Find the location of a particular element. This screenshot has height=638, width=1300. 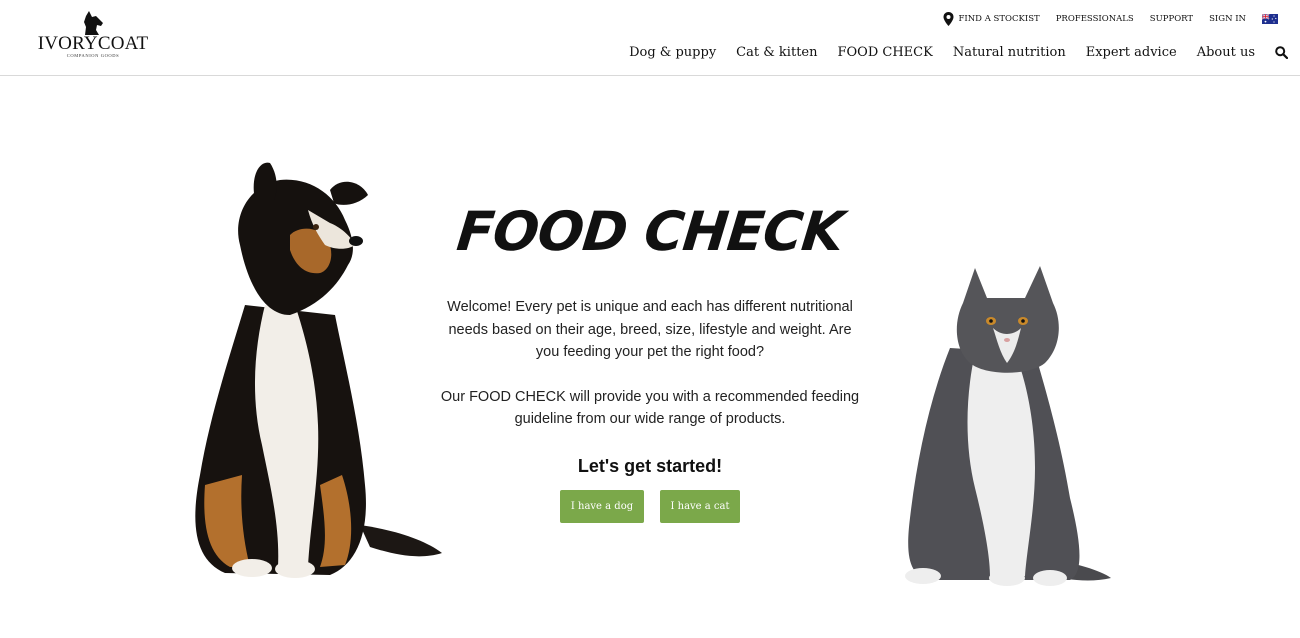

brand-tagline: COMPANION GOODS is located at coordinates (93, 55).